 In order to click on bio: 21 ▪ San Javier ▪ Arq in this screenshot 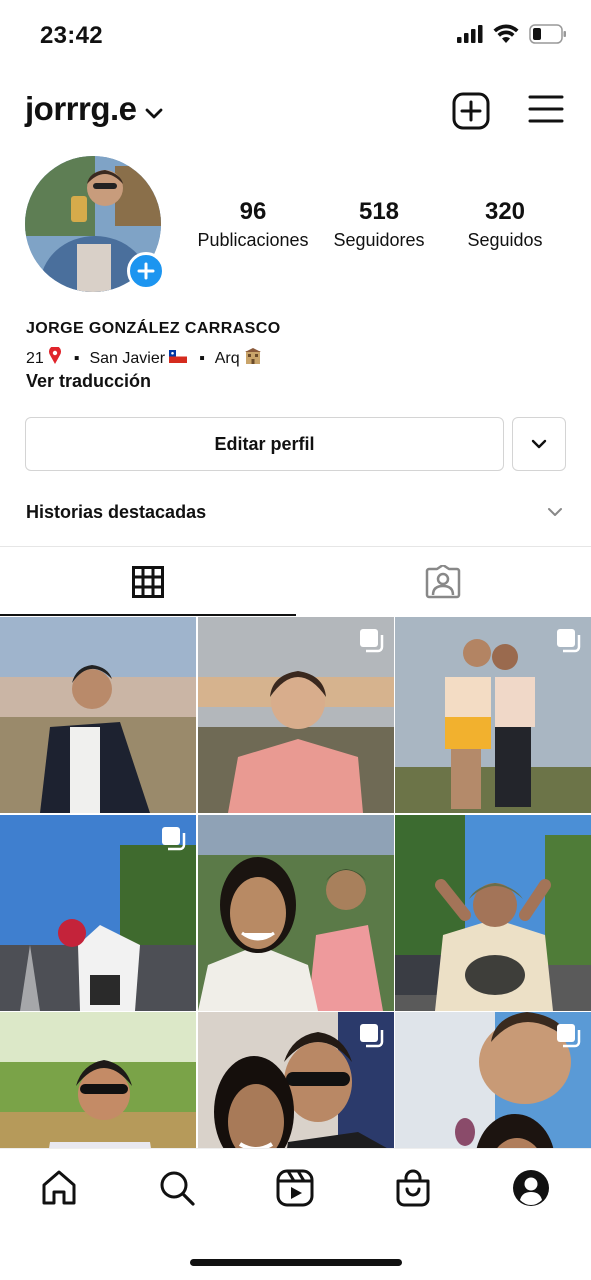, I will do `click(144, 357)`.